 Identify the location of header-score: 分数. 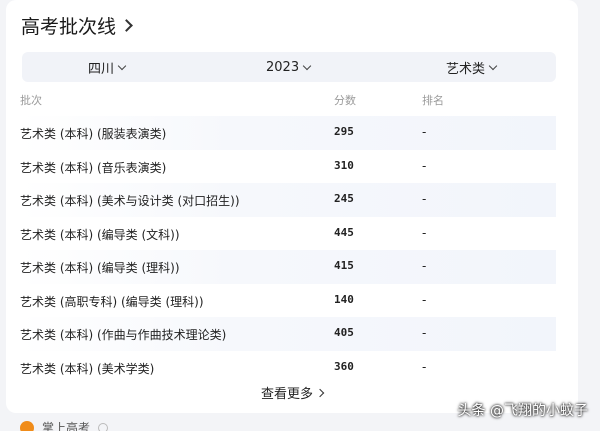
(345, 100).